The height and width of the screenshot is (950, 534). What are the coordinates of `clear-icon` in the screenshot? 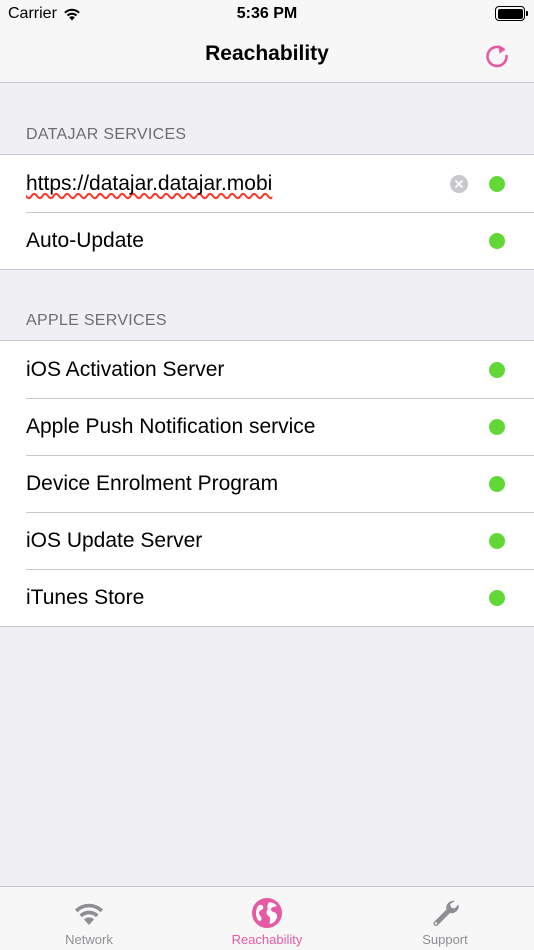 It's located at (459, 184).